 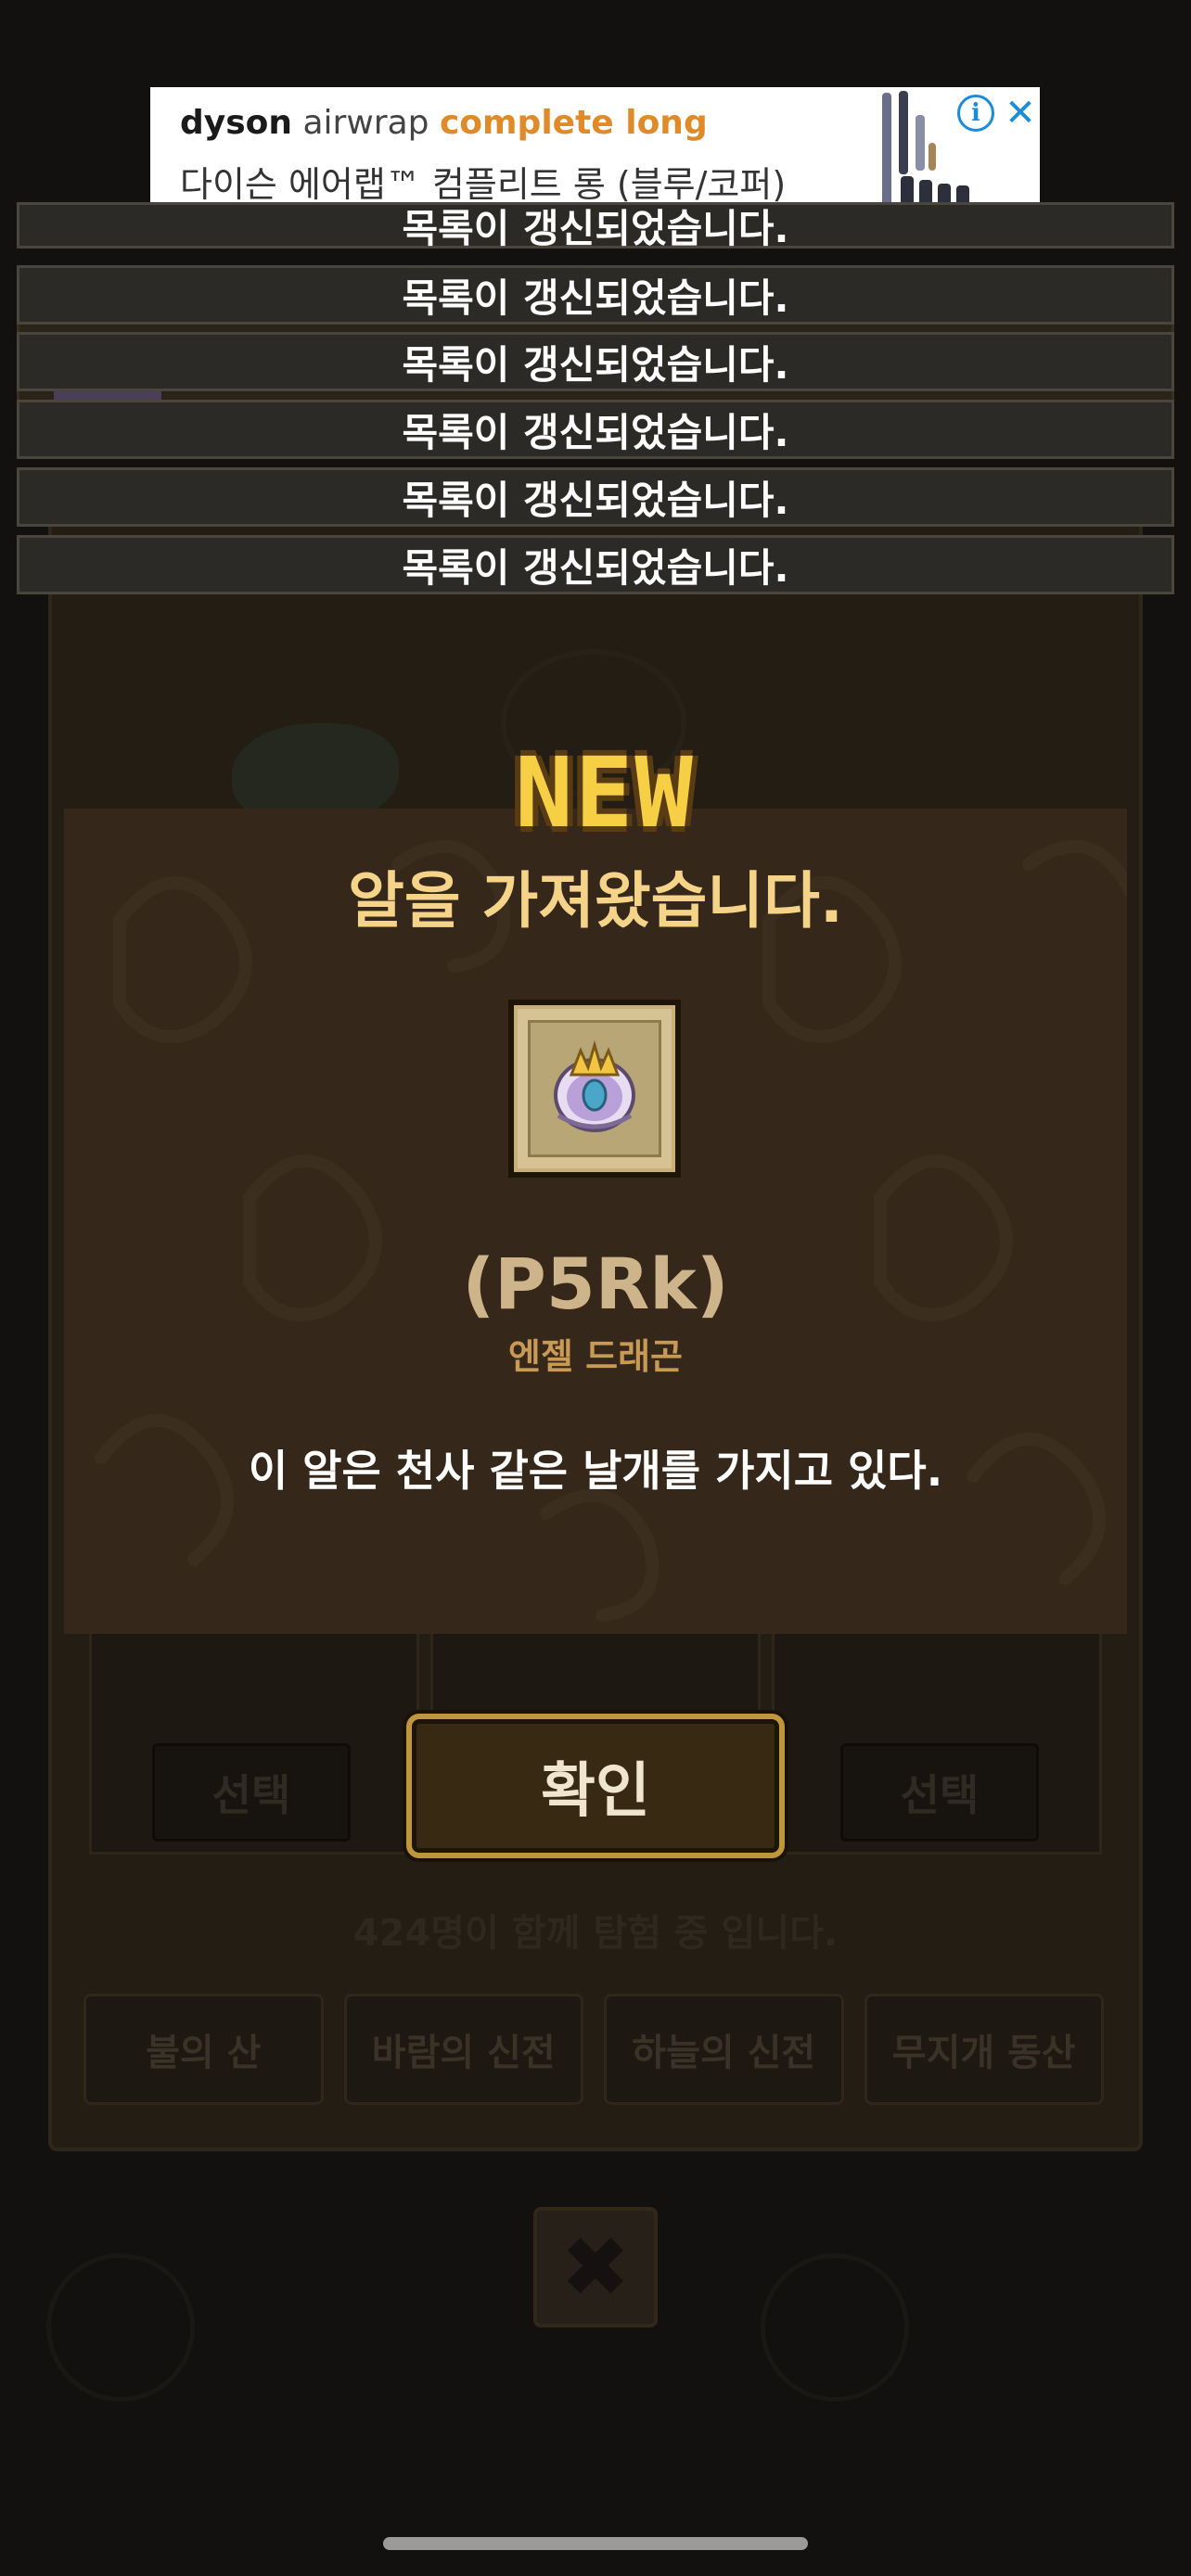 I want to click on background-online-count: 424명이 함께 탐험 중 입니다., so click(x=595, y=1933).